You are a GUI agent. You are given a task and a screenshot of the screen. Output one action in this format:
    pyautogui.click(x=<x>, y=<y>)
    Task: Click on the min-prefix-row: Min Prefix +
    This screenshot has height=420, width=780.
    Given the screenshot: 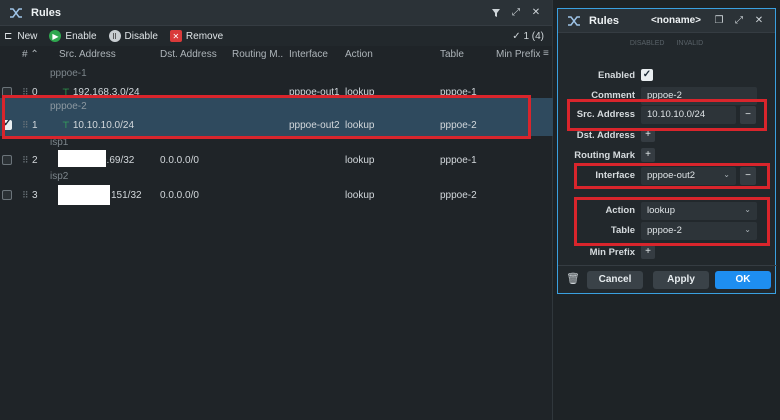 What is the action you would take?
    pyautogui.click(x=667, y=253)
    